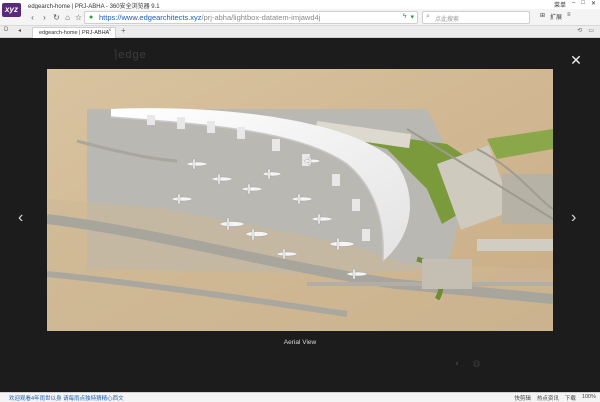 The height and width of the screenshot is (402, 600). I want to click on menu-button: 菜单, so click(560, 4).